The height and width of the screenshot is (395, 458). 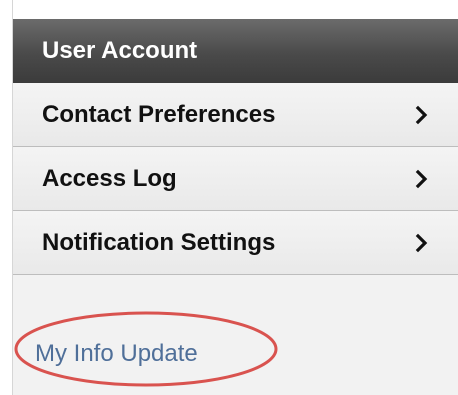 I want to click on top-spacer, so click(x=235, y=9).